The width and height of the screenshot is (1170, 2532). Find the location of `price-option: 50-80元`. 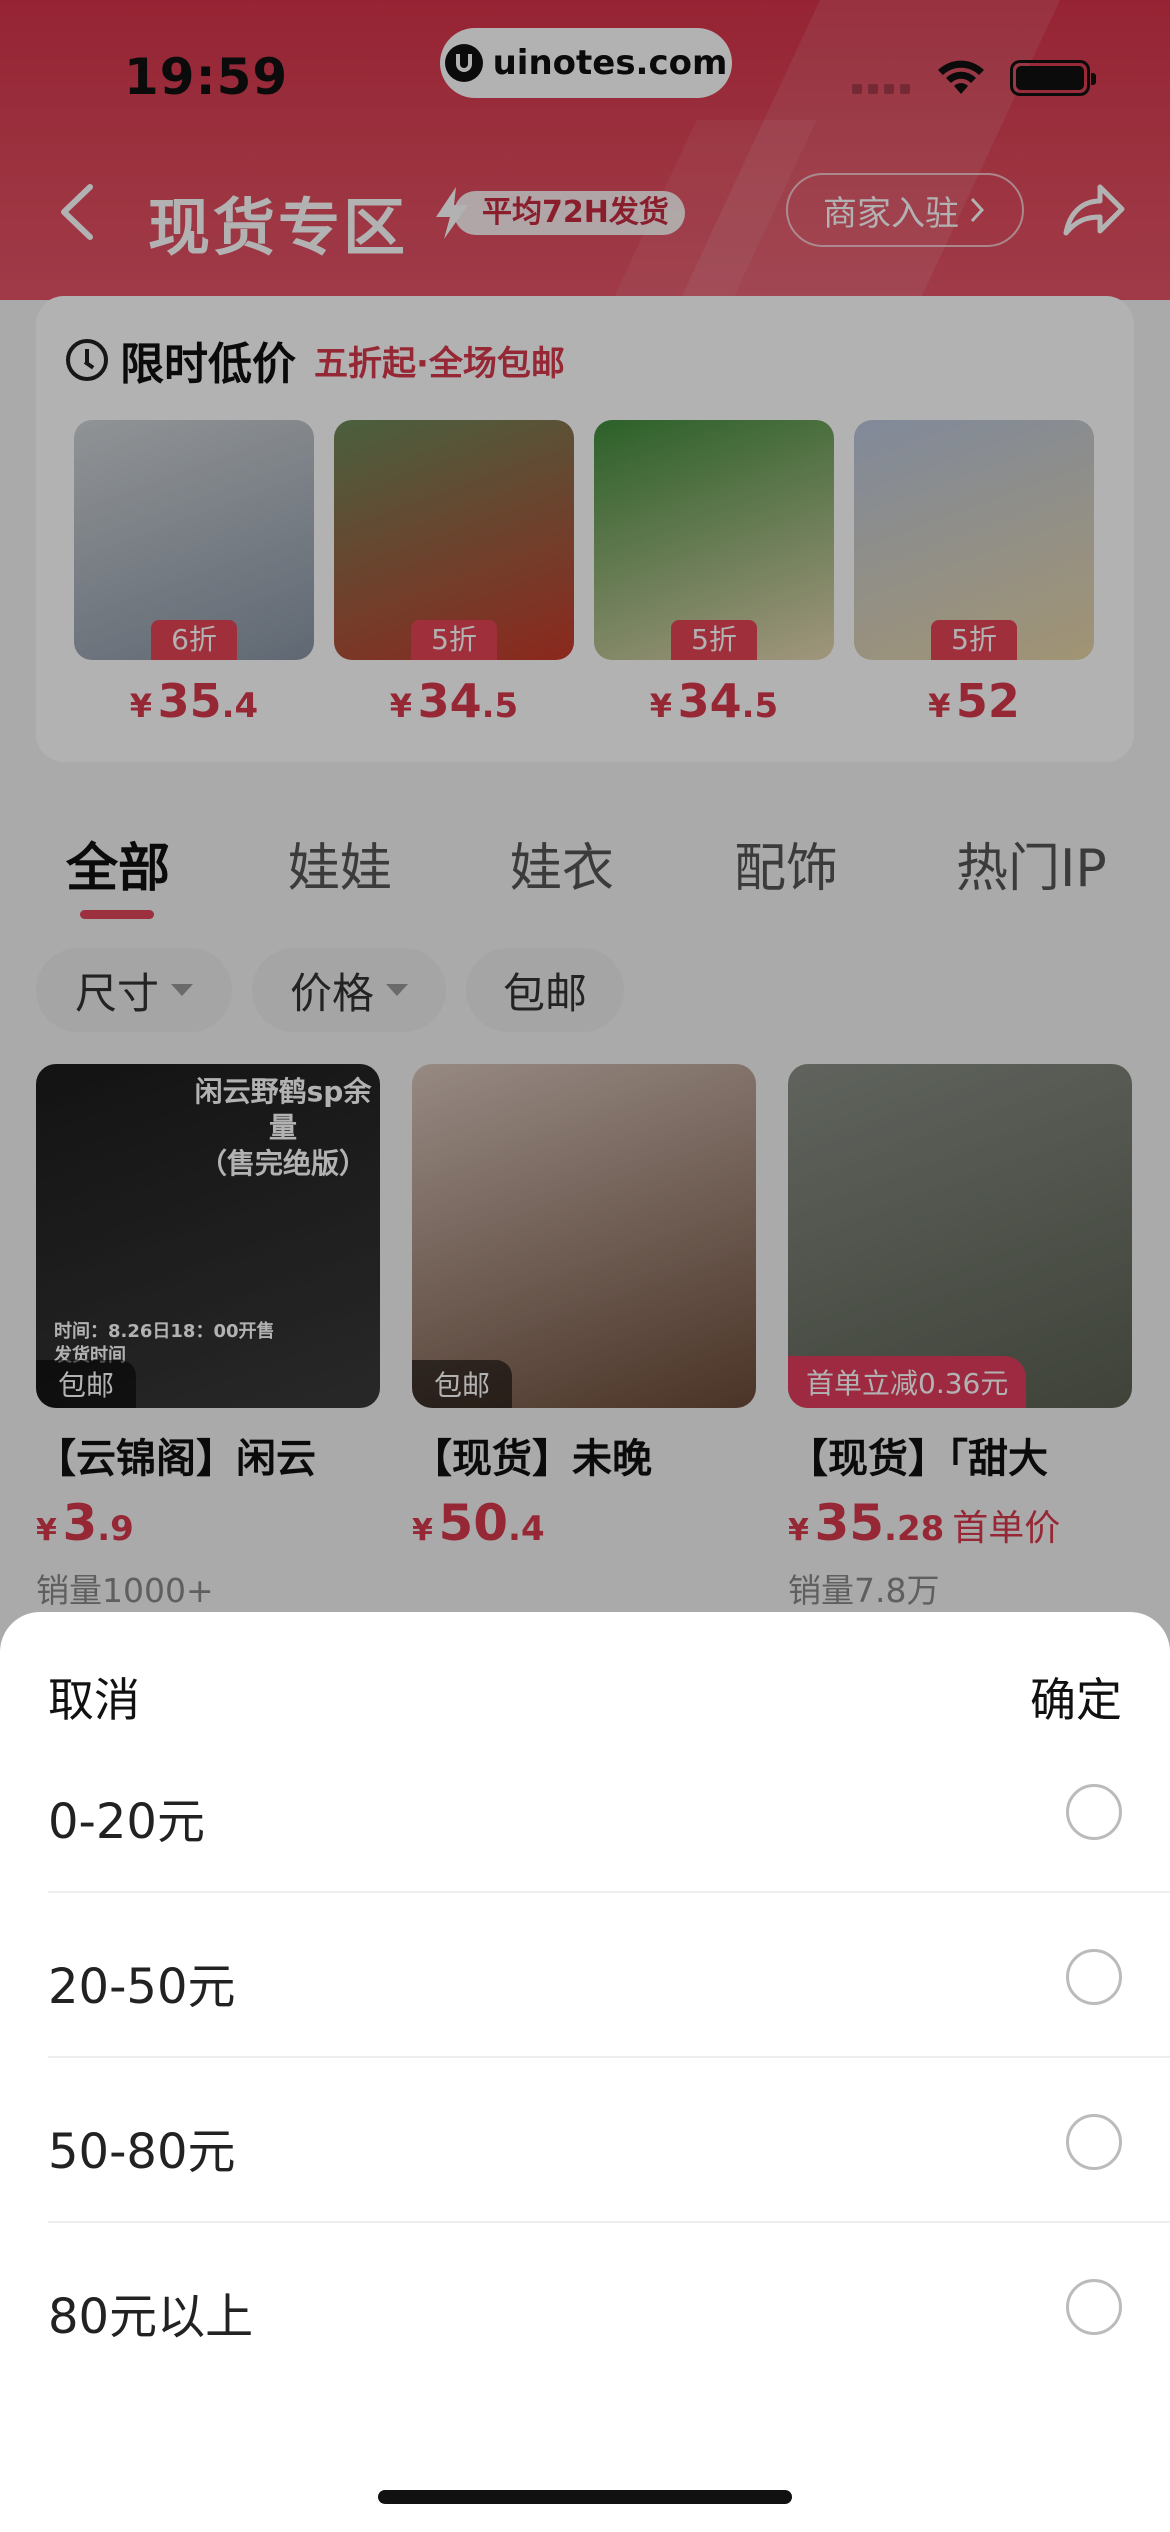

price-option: 50-80元 is located at coordinates (609, 2140).